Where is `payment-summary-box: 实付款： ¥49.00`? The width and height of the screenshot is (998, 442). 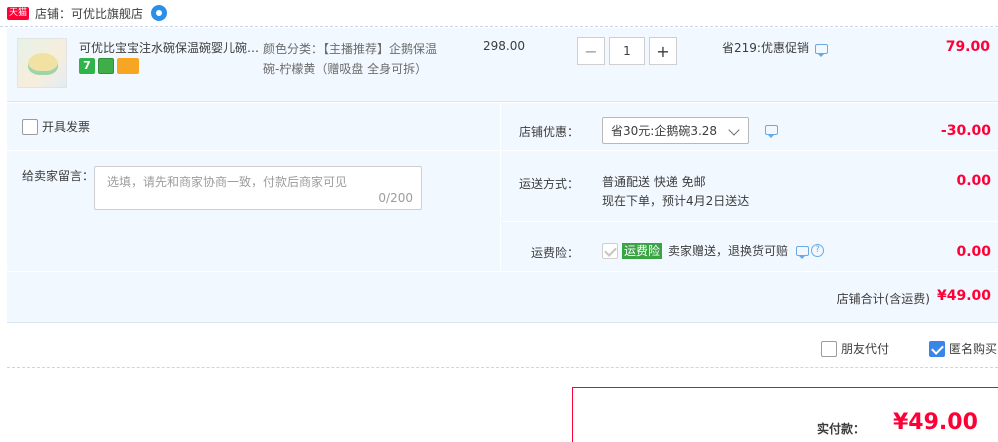 payment-summary-box: 实付款： ¥49.00 is located at coordinates (785, 414).